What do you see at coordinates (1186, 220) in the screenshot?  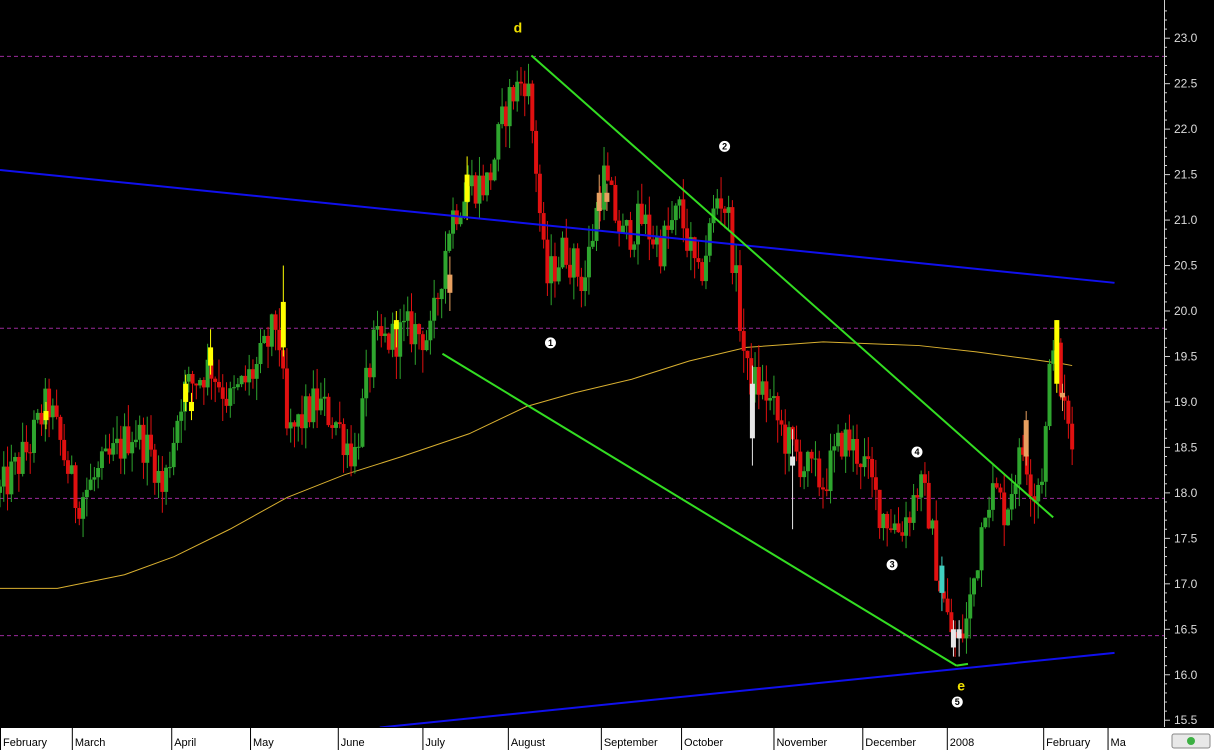 I see `y-tick-label: 21.0` at bounding box center [1186, 220].